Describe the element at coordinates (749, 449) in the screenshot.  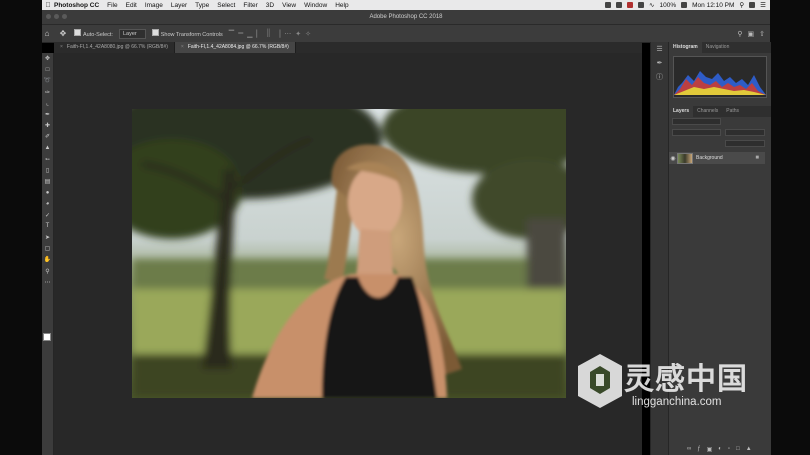
I see `trash-icon: ▲` at that location.